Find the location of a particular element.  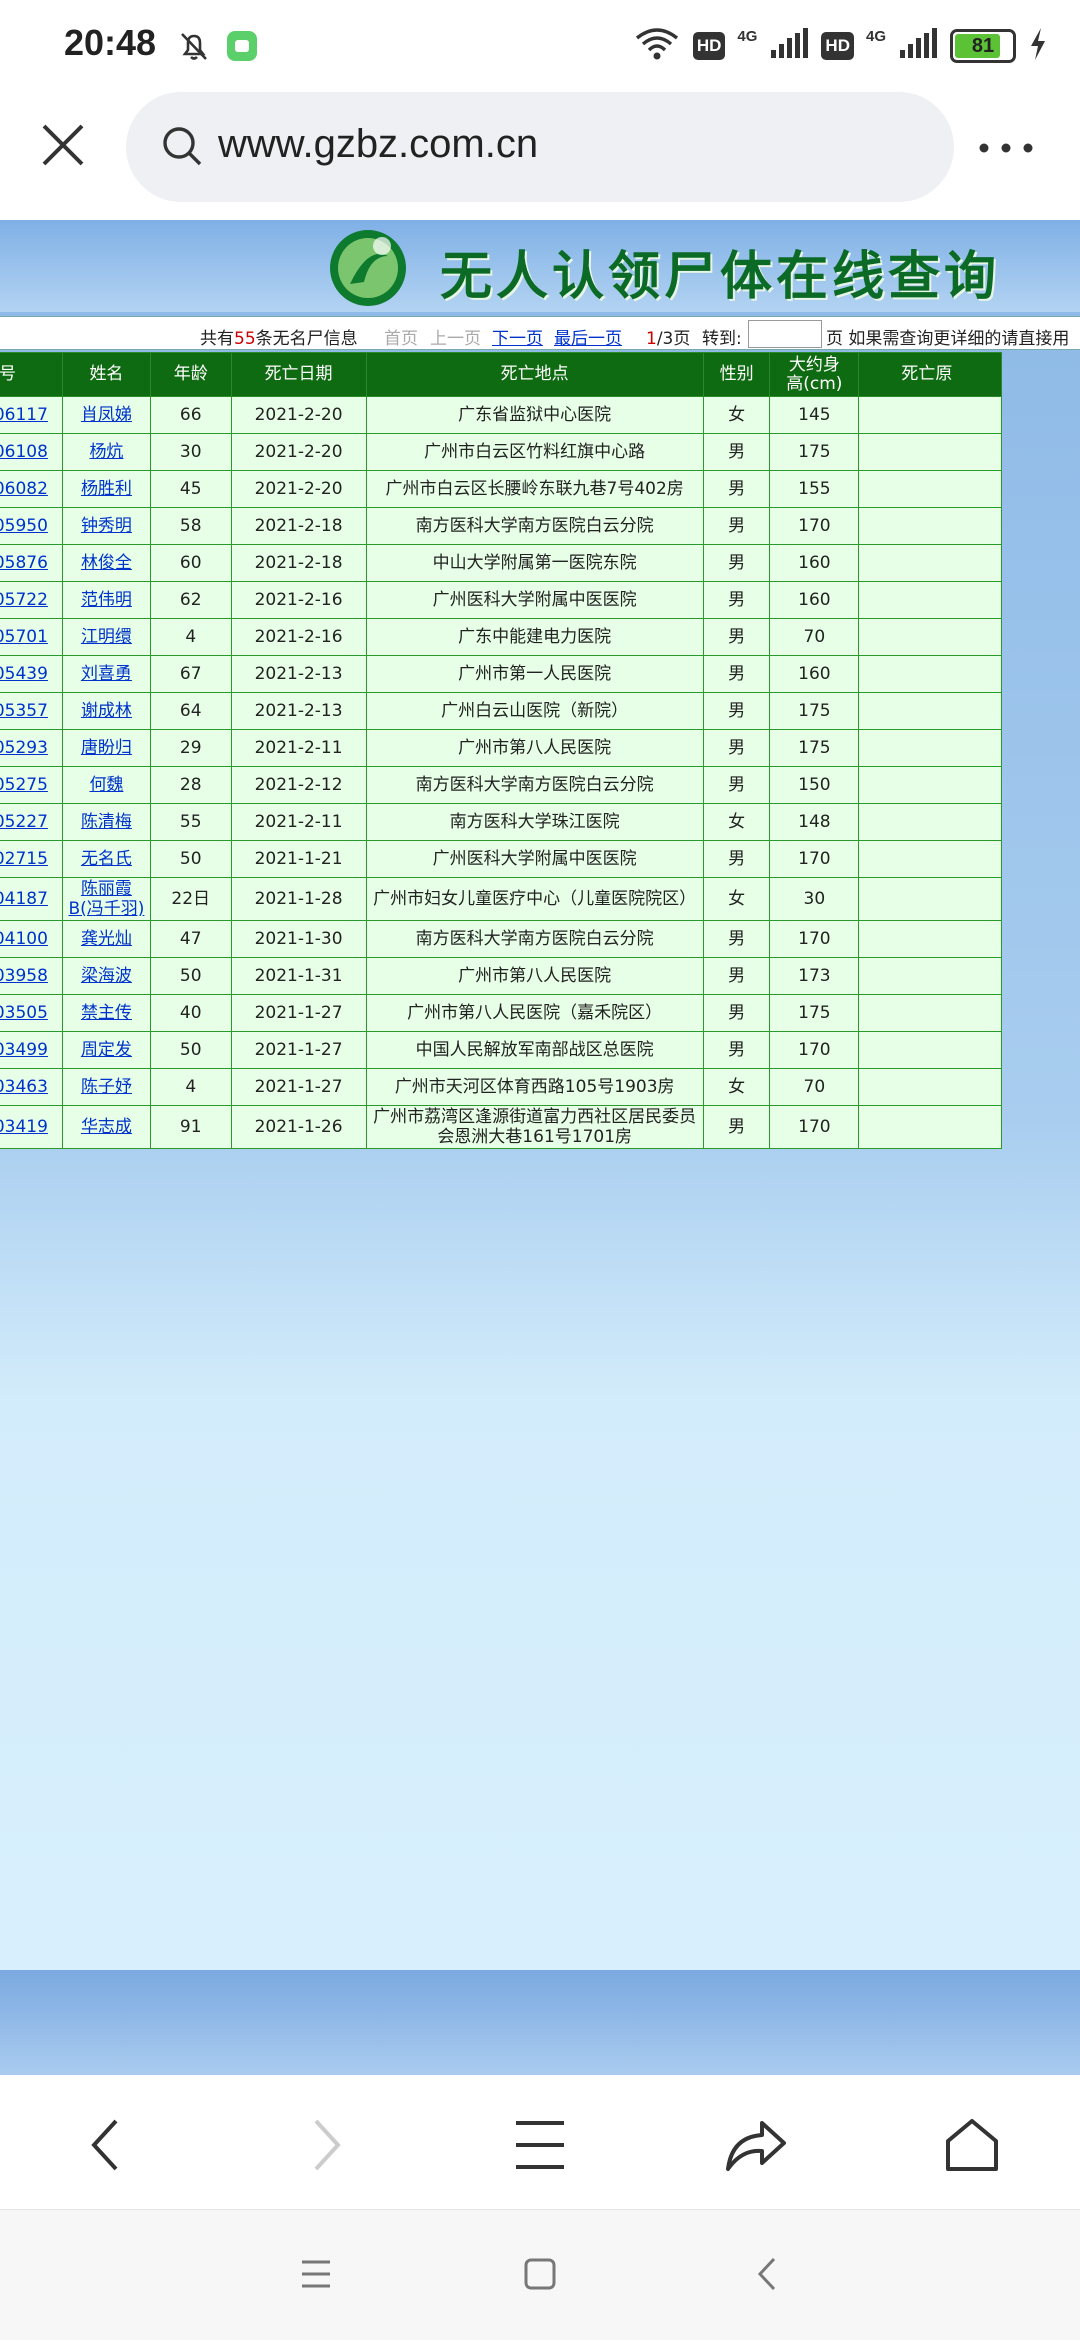

last-page-link: 最后一页 is located at coordinates (588, 336).